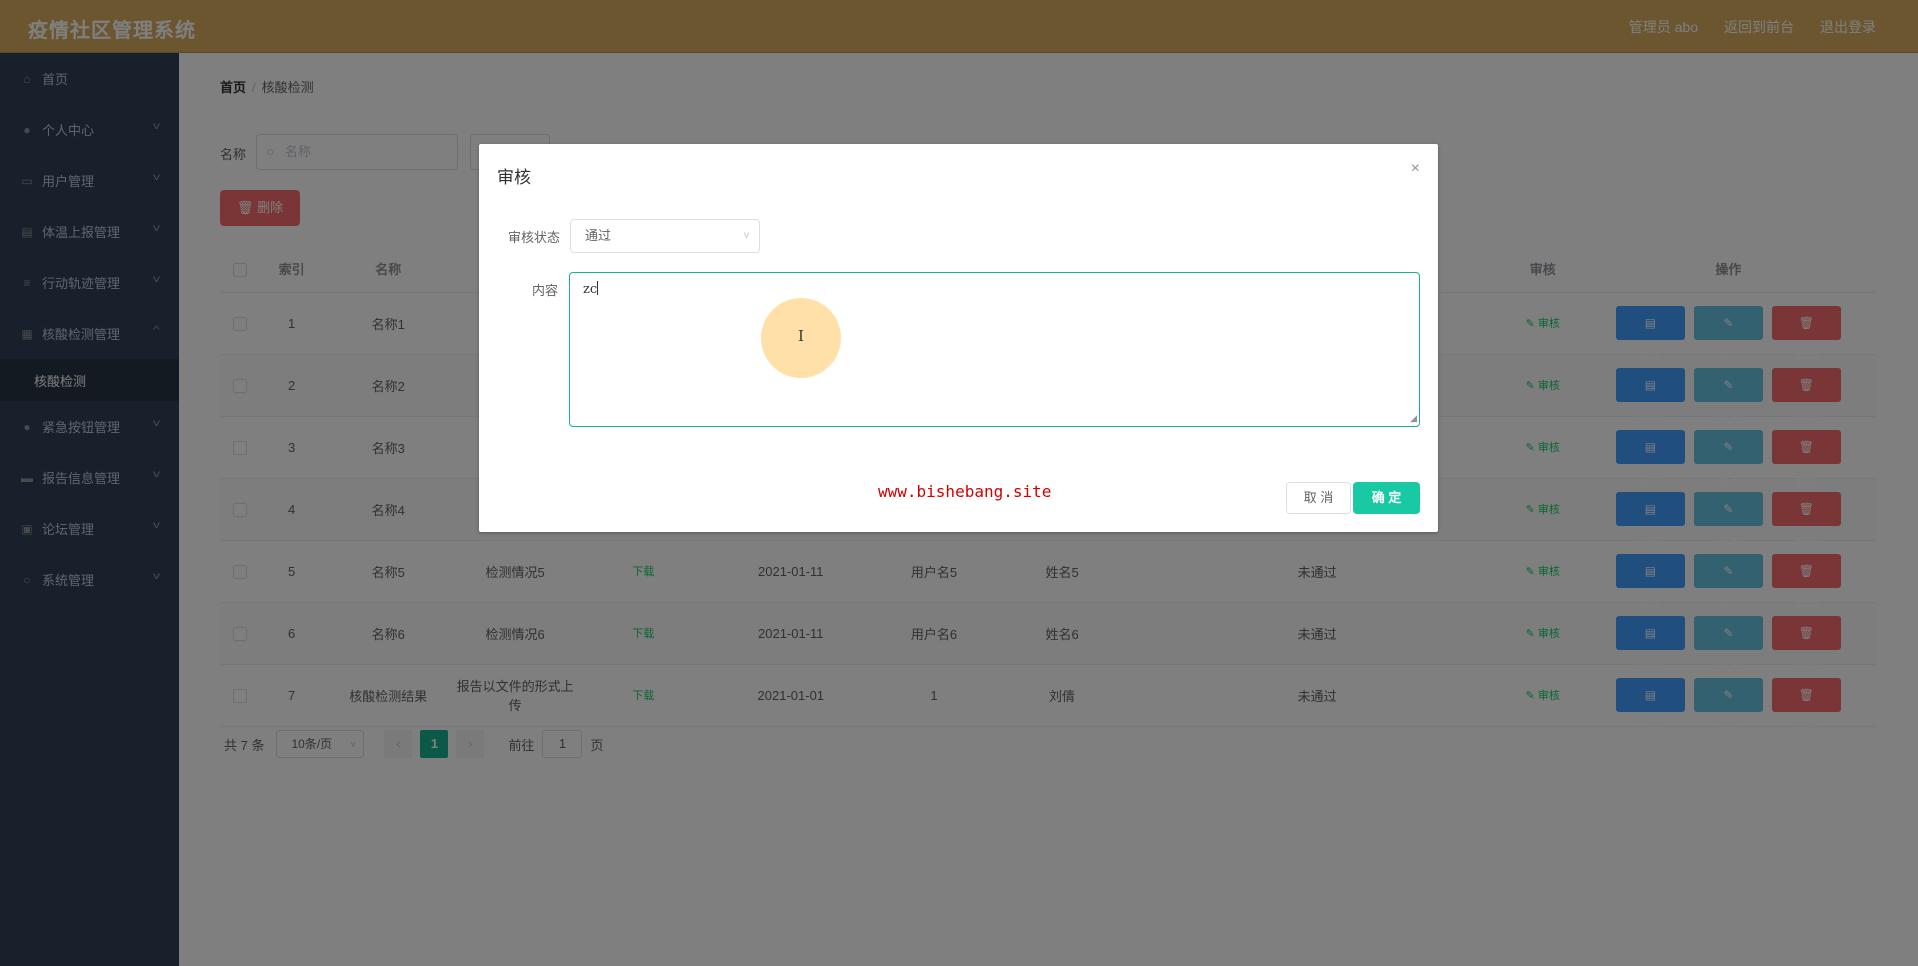 This screenshot has height=966, width=1918. What do you see at coordinates (1386, 498) in the screenshot?
I see `confirm-button: 确 定` at bounding box center [1386, 498].